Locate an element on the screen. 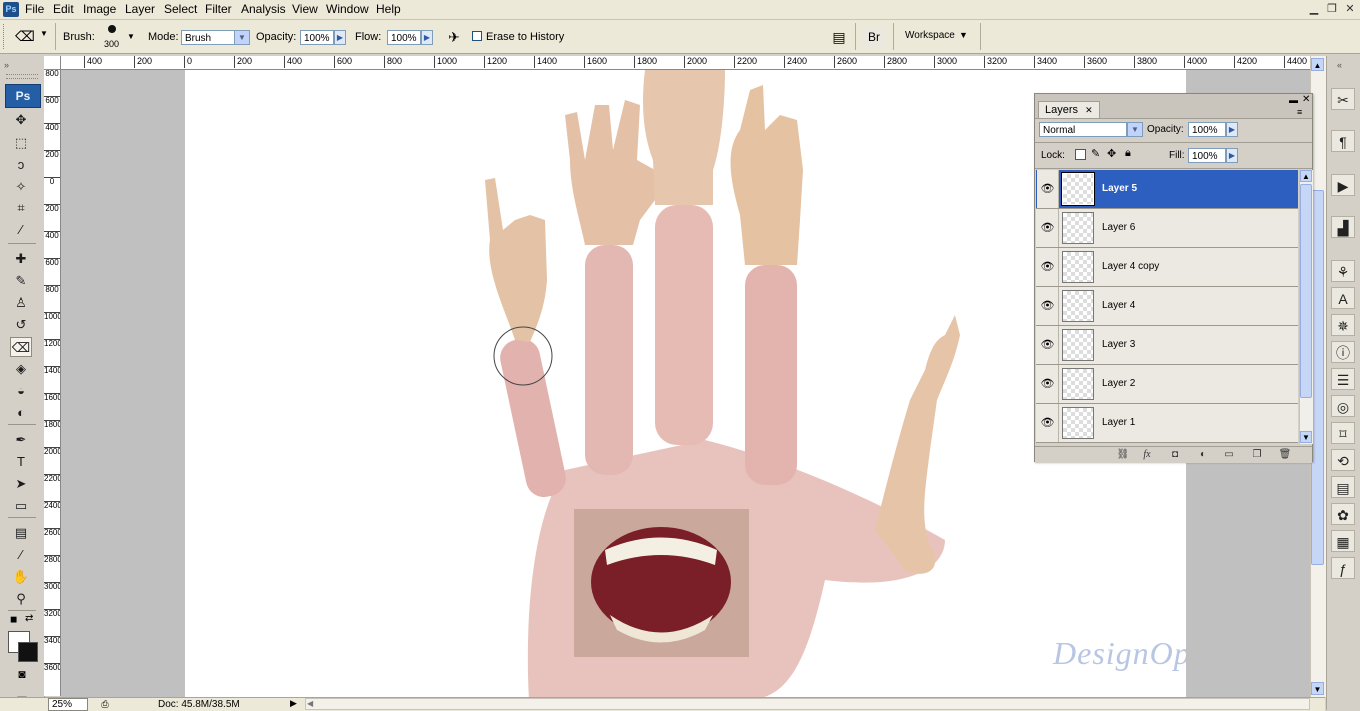 This screenshot has width=1360, height=711. paint-bucket-tool-icon: ◈ is located at coordinates (21, 369).